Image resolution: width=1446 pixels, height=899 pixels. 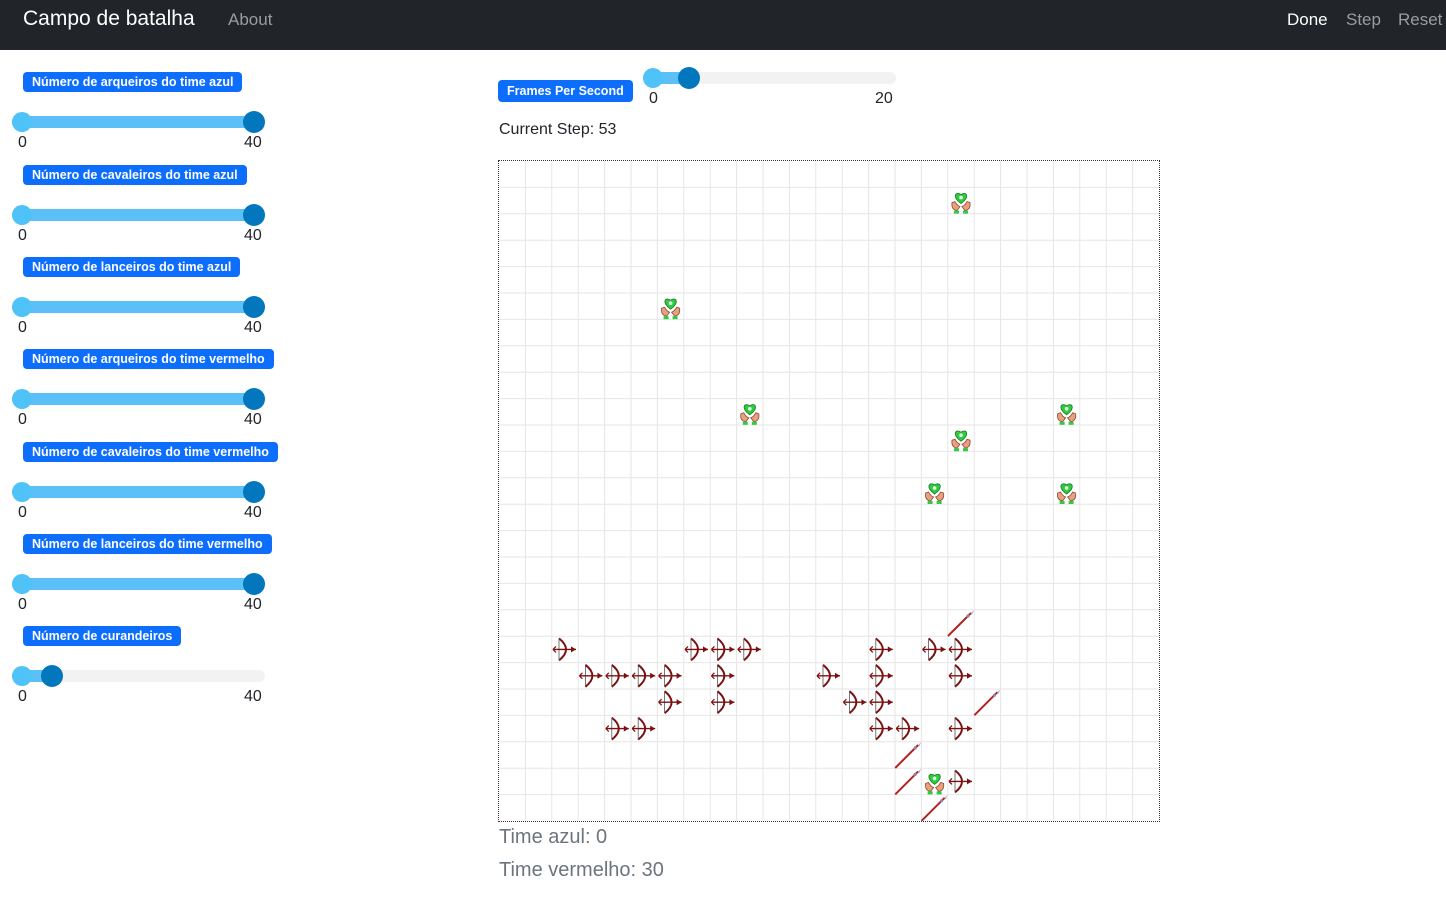 I want to click on fps-label: Frames Per Second, so click(x=565, y=91).